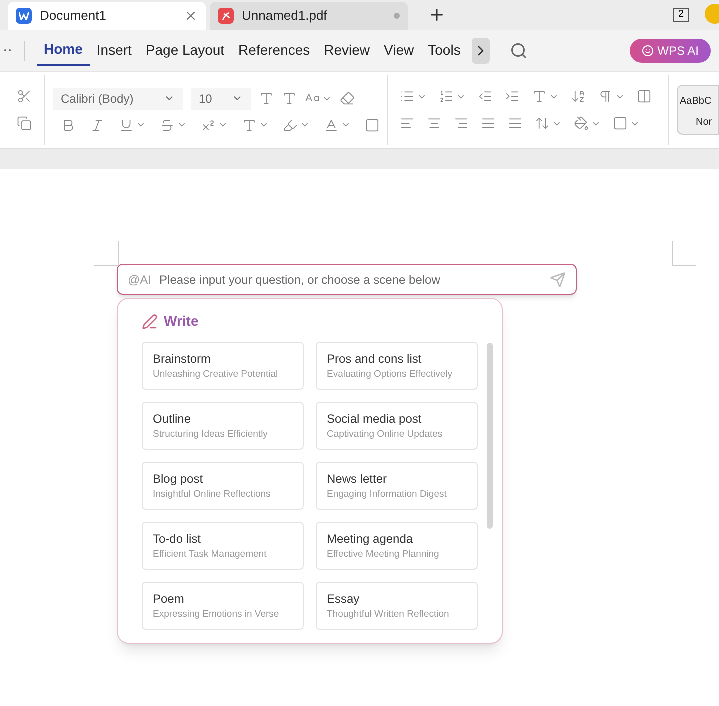  Describe the element at coordinates (24, 96) in the screenshot. I see `cut-icon` at that location.